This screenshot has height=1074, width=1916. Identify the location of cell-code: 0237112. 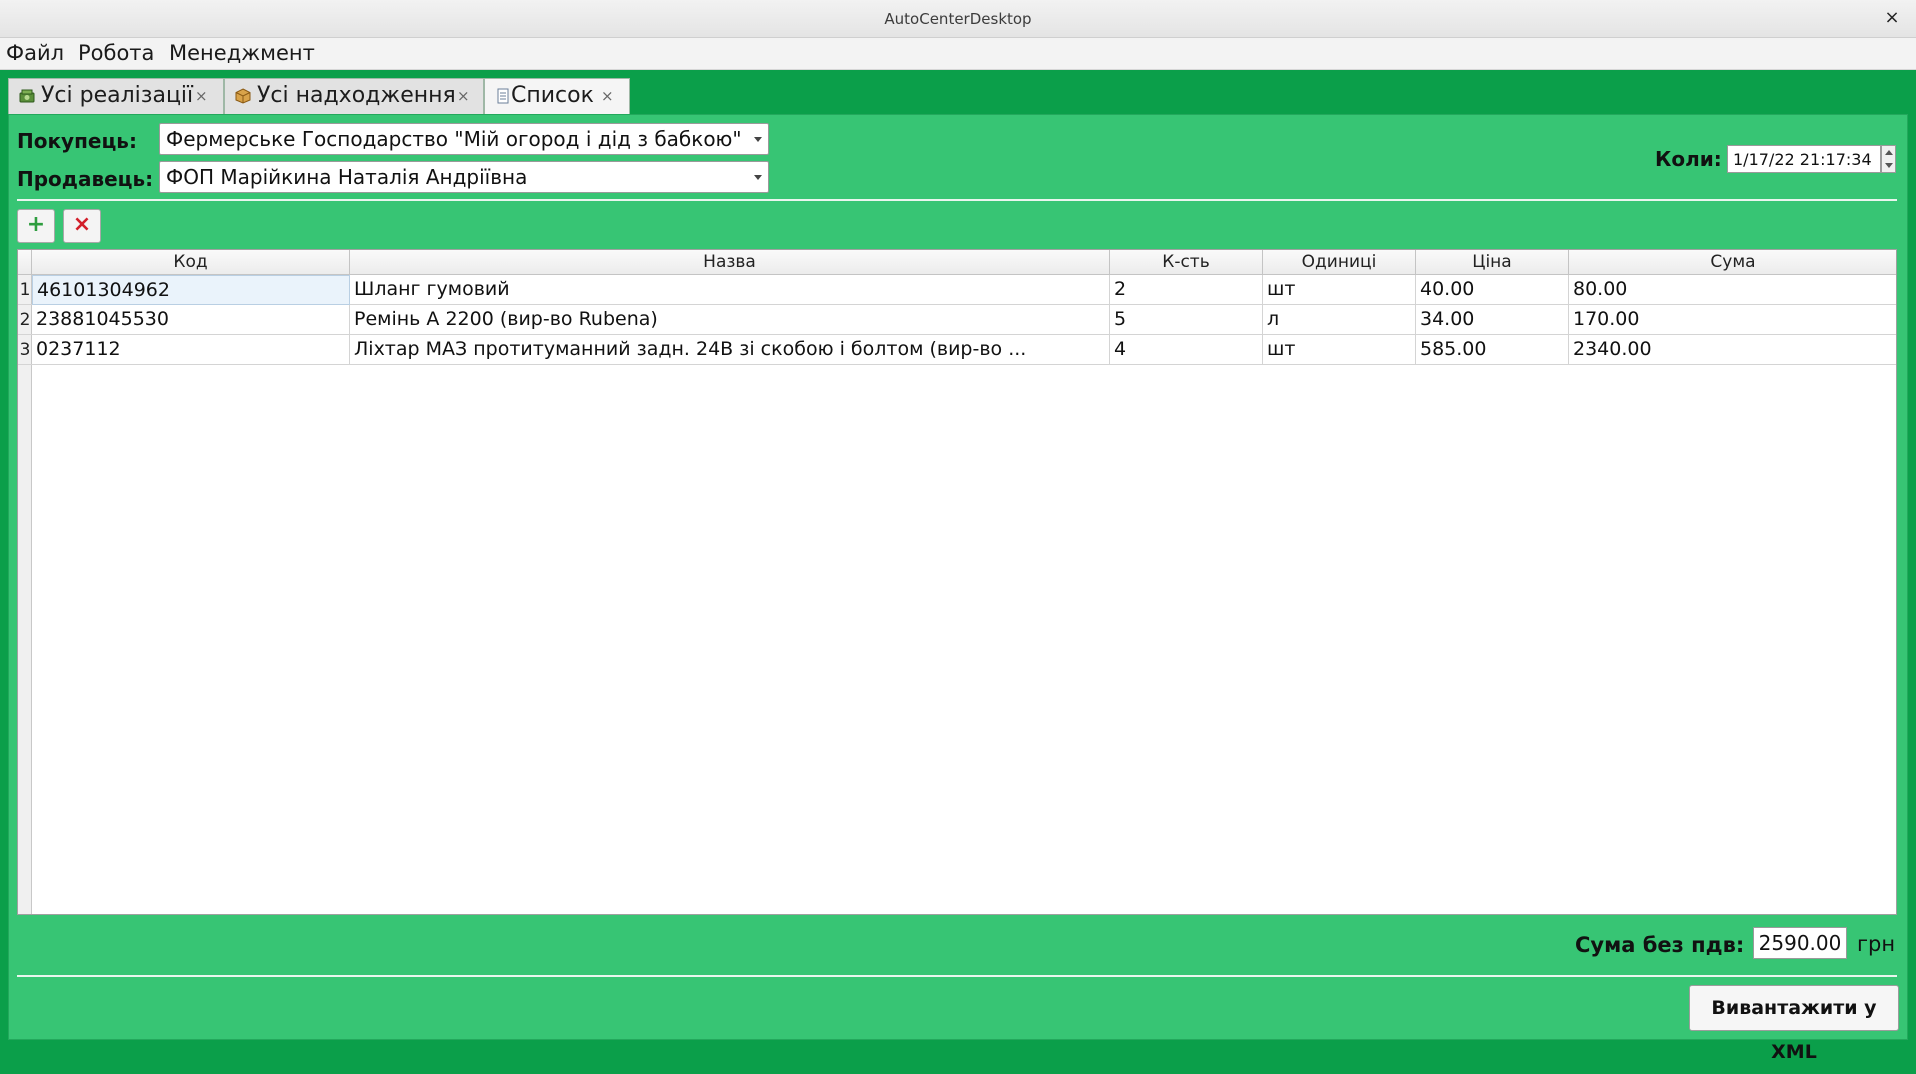
(191, 350).